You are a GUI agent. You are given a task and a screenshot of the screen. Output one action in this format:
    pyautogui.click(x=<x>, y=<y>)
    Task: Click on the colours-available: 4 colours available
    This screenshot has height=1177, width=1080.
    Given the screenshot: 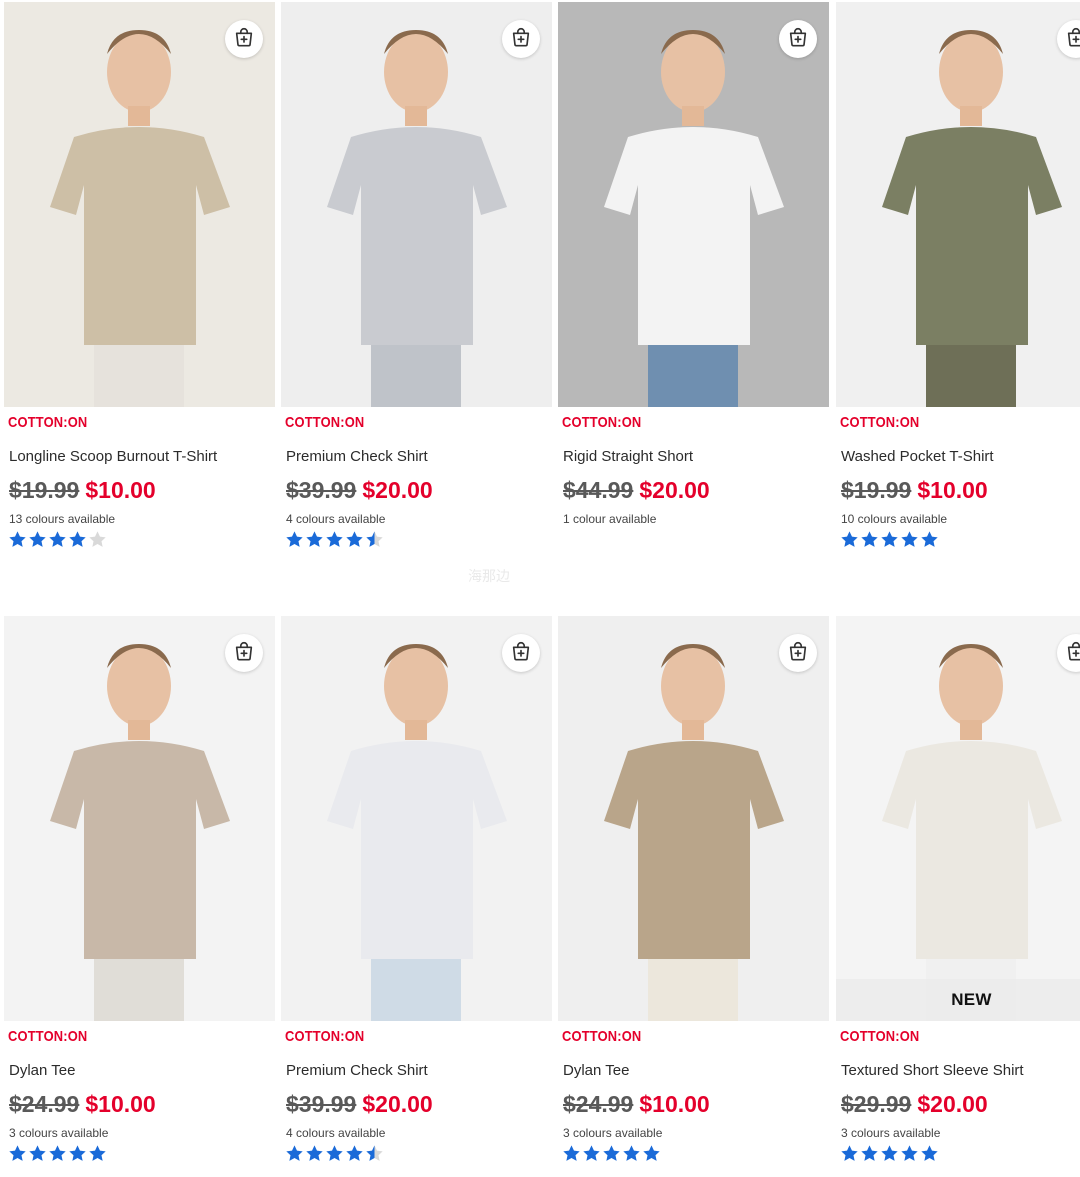 What is the action you would take?
    pyautogui.click(x=336, y=519)
    